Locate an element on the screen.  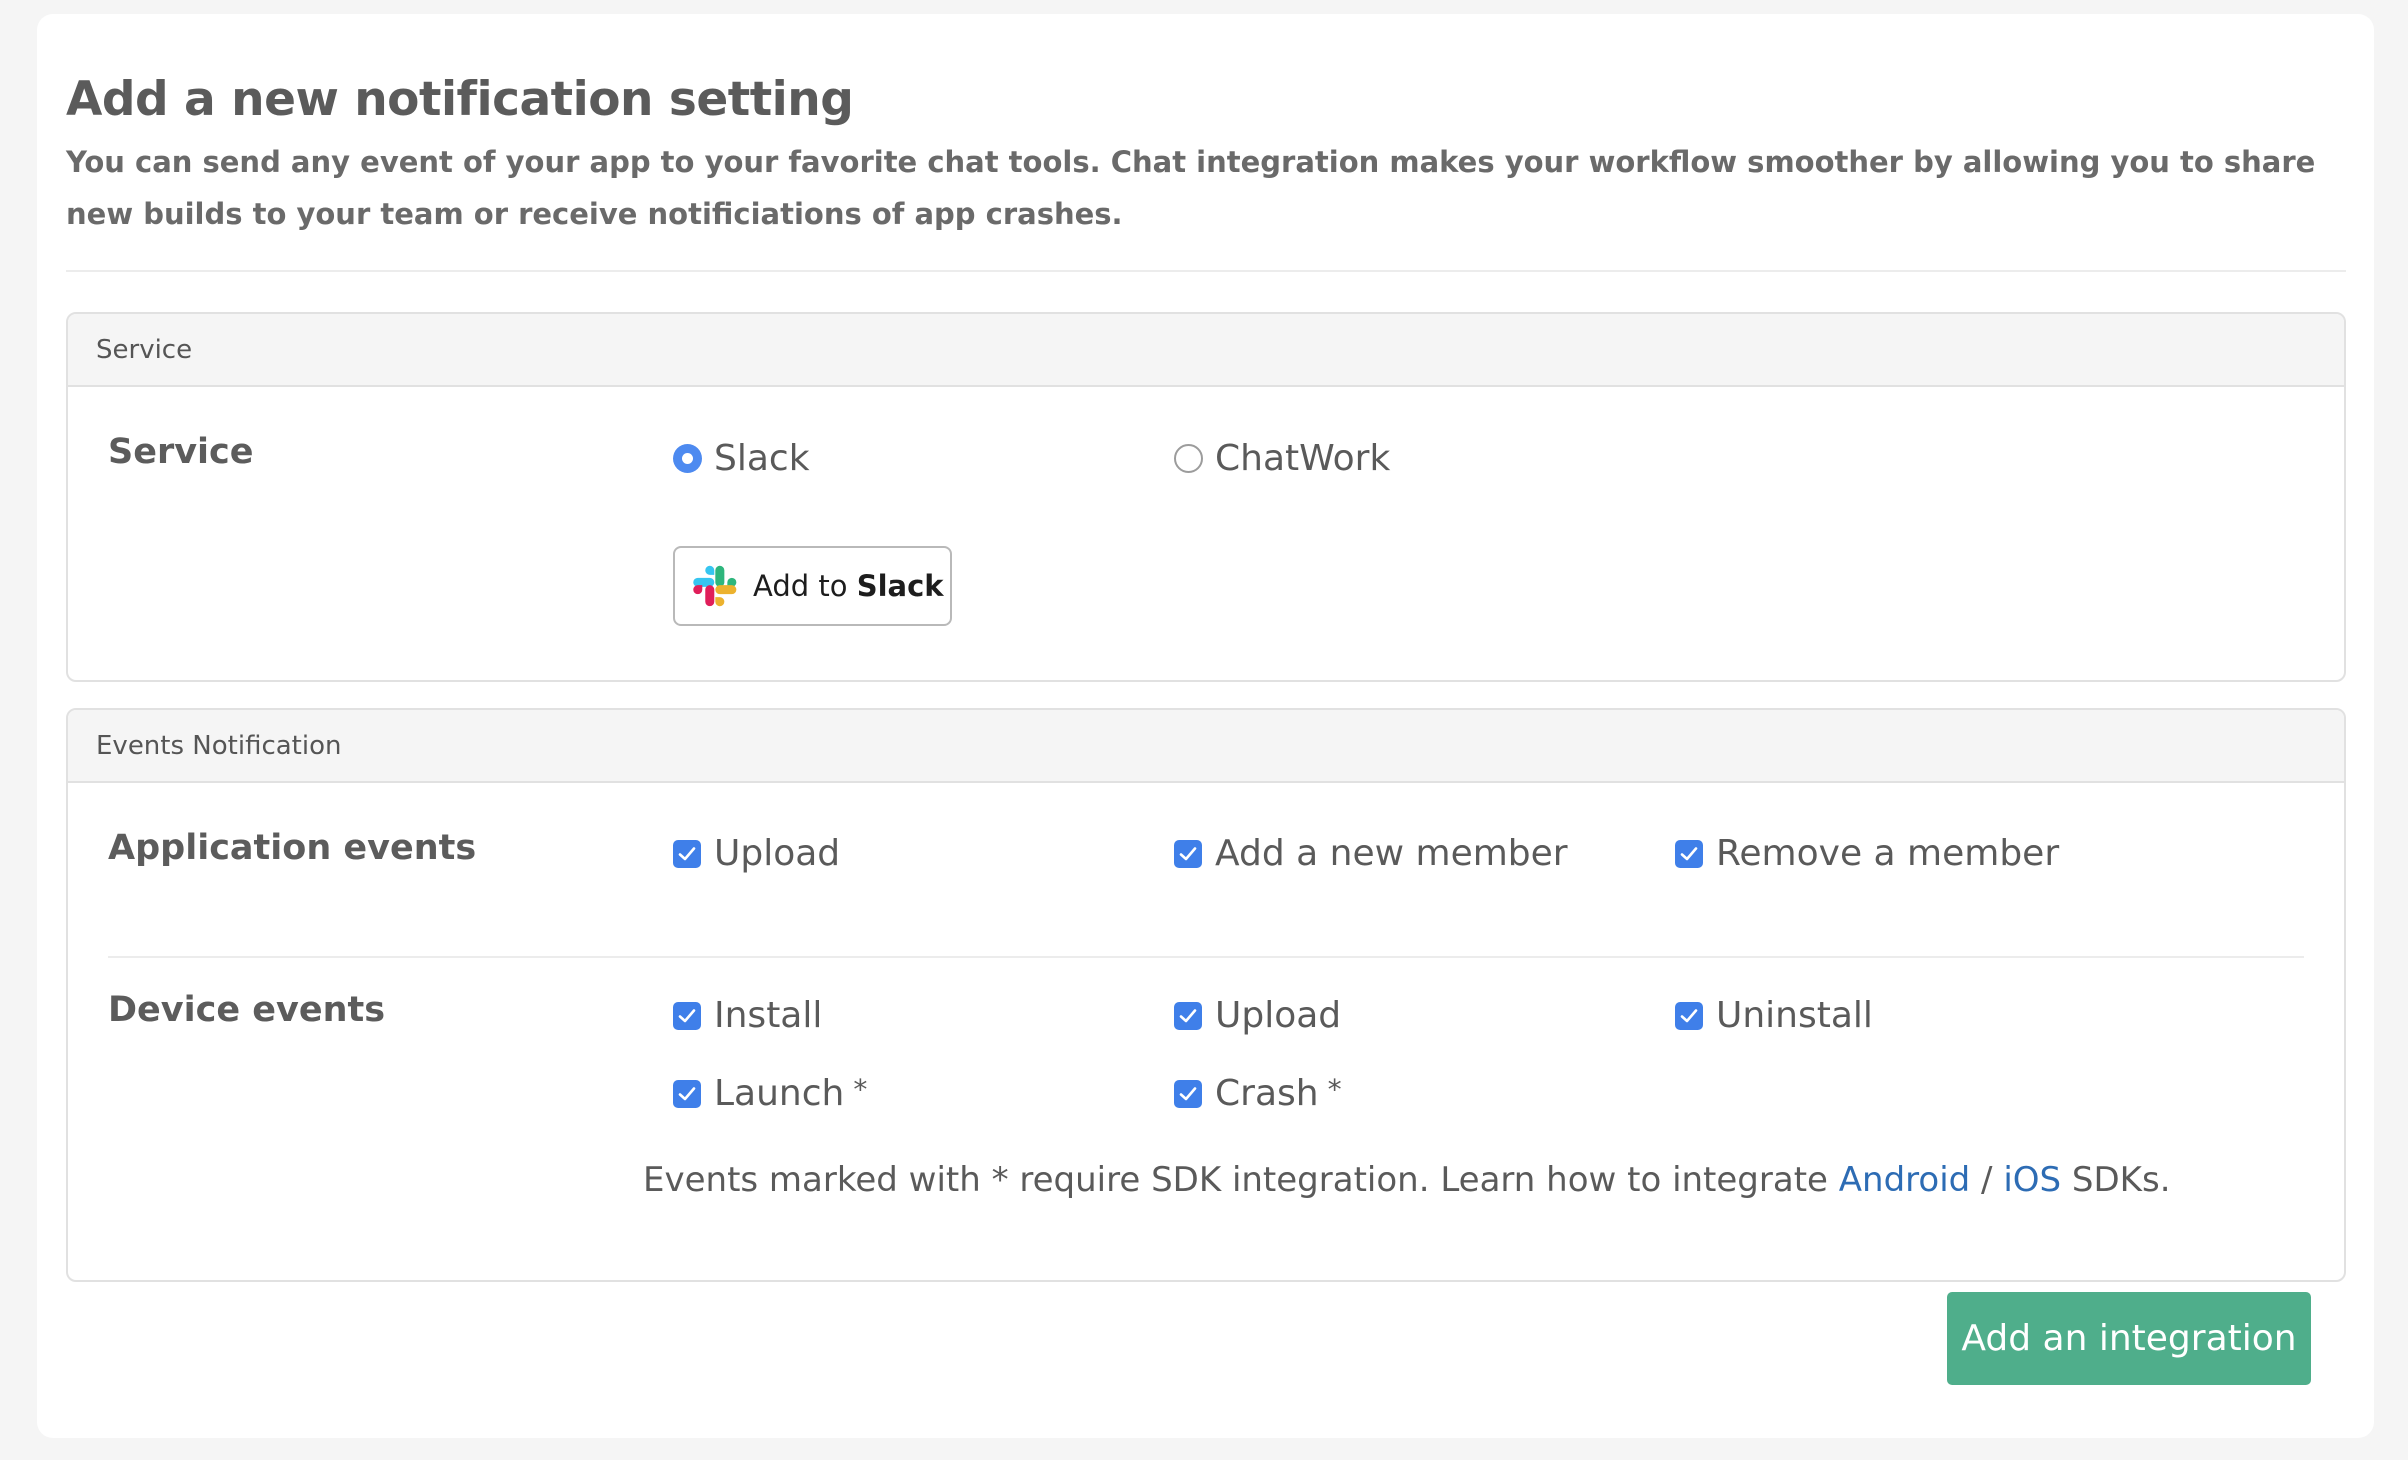
checkbox-label: Uninstall is located at coordinates (1794, 1015).